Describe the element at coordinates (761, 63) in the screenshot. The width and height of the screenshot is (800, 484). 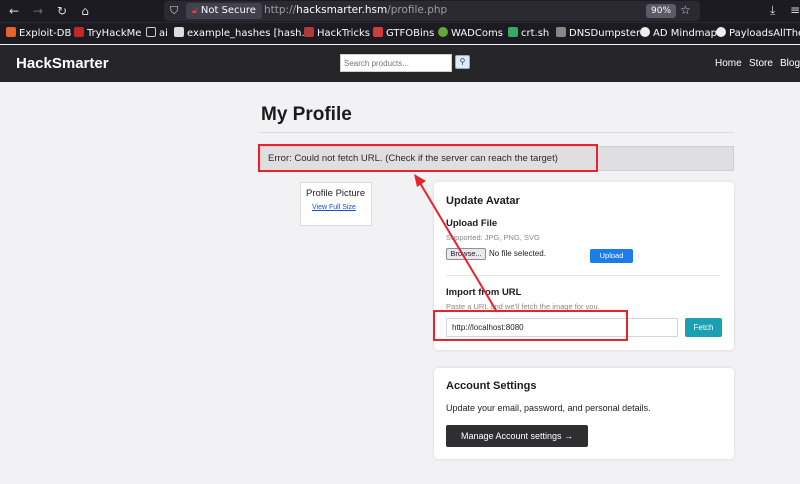
I see `nav-store: Store` at that location.